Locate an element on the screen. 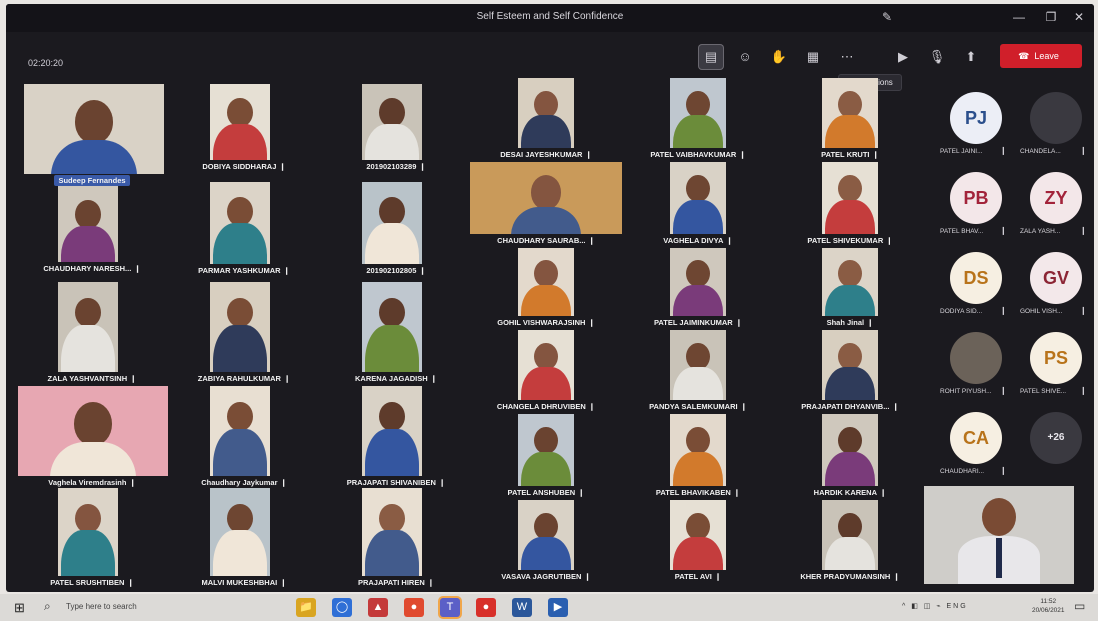  leave-button: ☎ Leave is located at coordinates (1041, 56).